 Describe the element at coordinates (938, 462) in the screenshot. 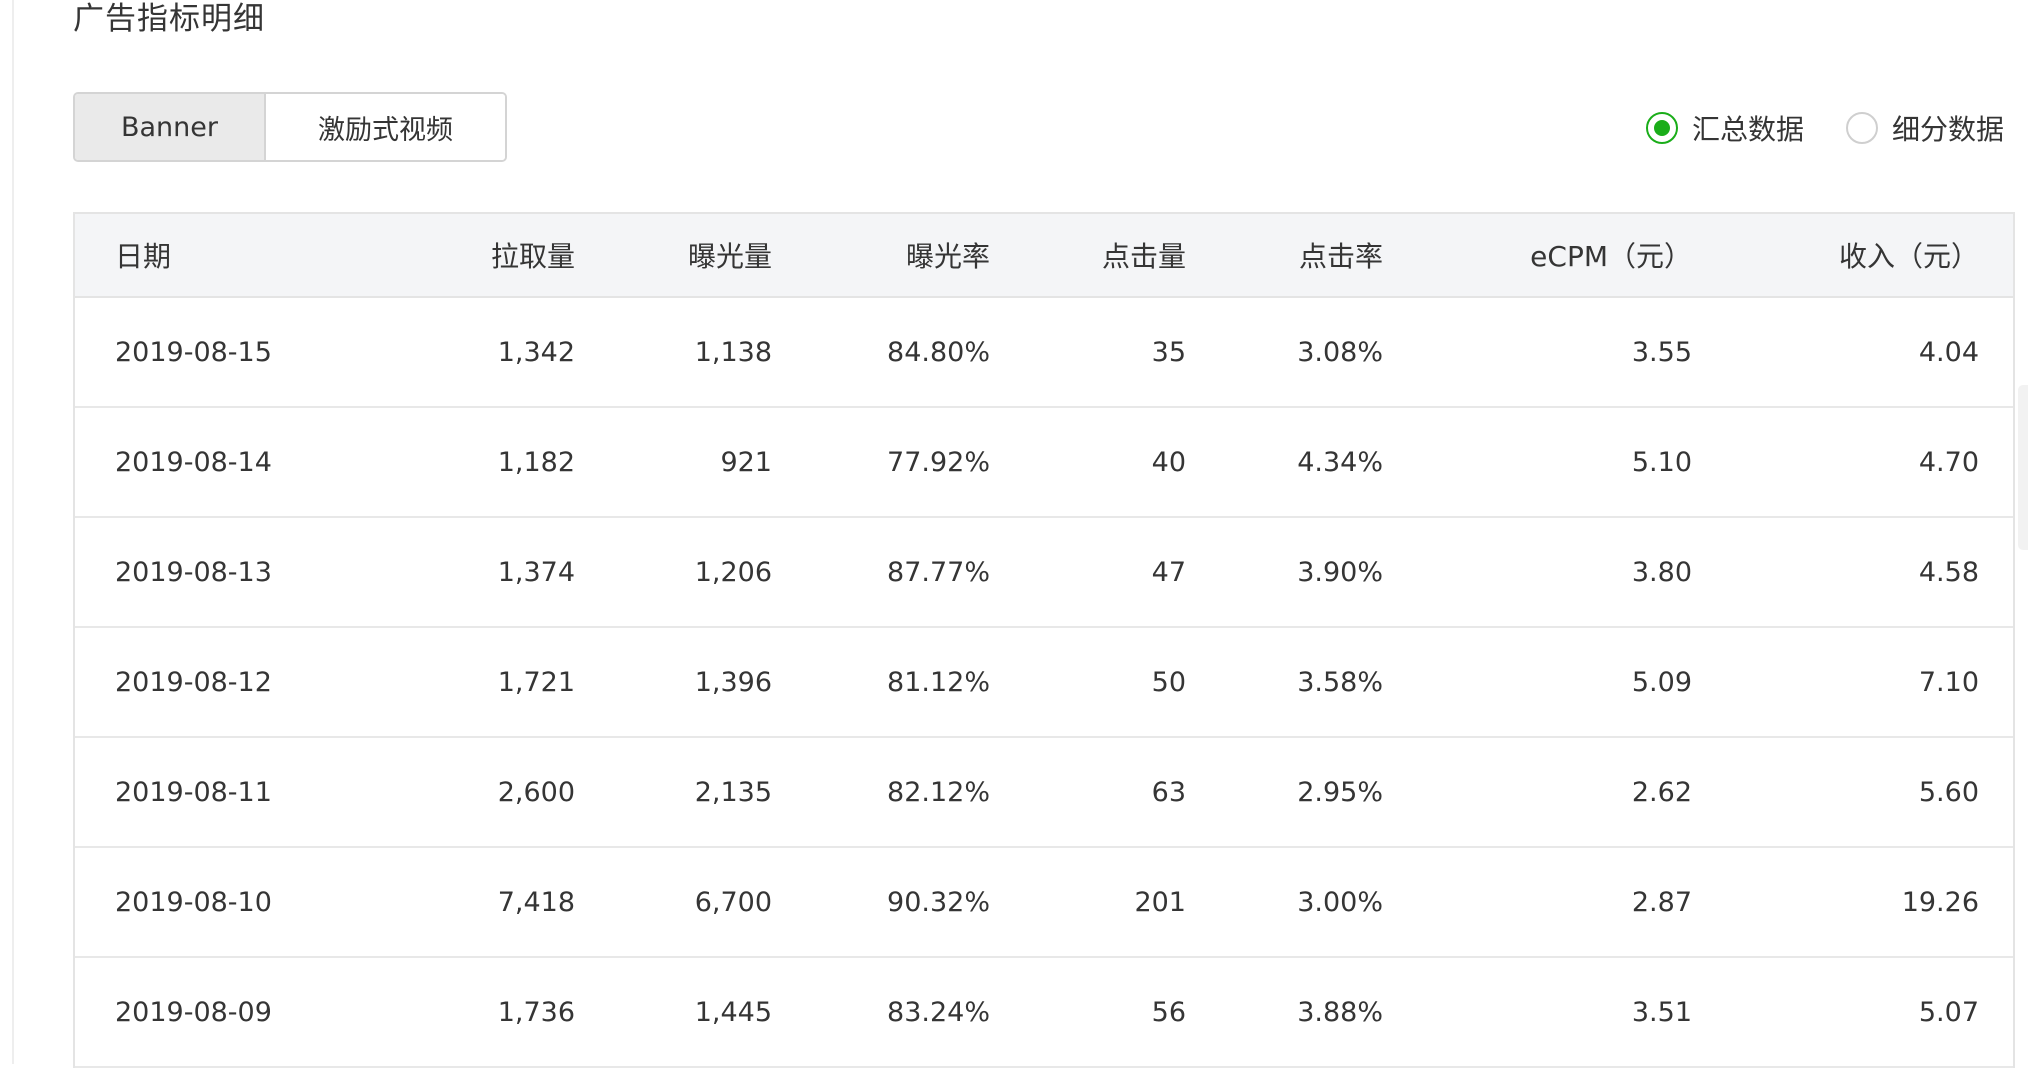

I see `cell-impression-rate: 77.92%` at that location.